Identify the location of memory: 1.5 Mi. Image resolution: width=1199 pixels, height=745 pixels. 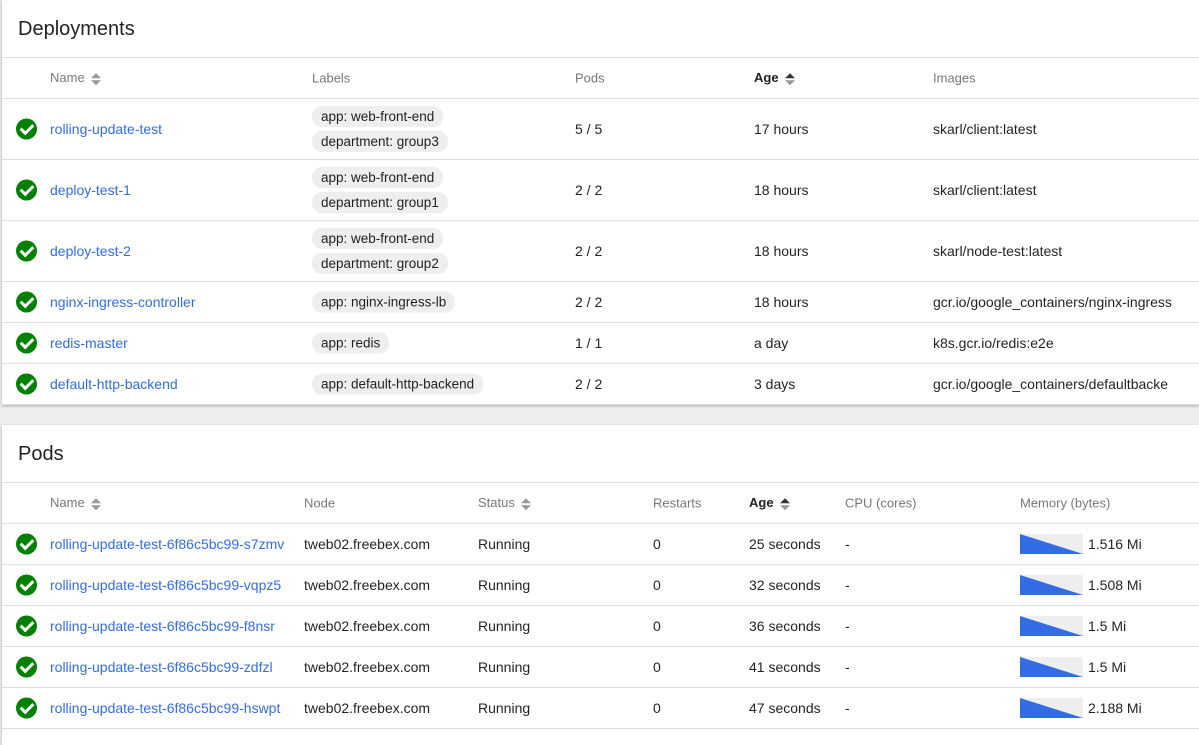
(1073, 626).